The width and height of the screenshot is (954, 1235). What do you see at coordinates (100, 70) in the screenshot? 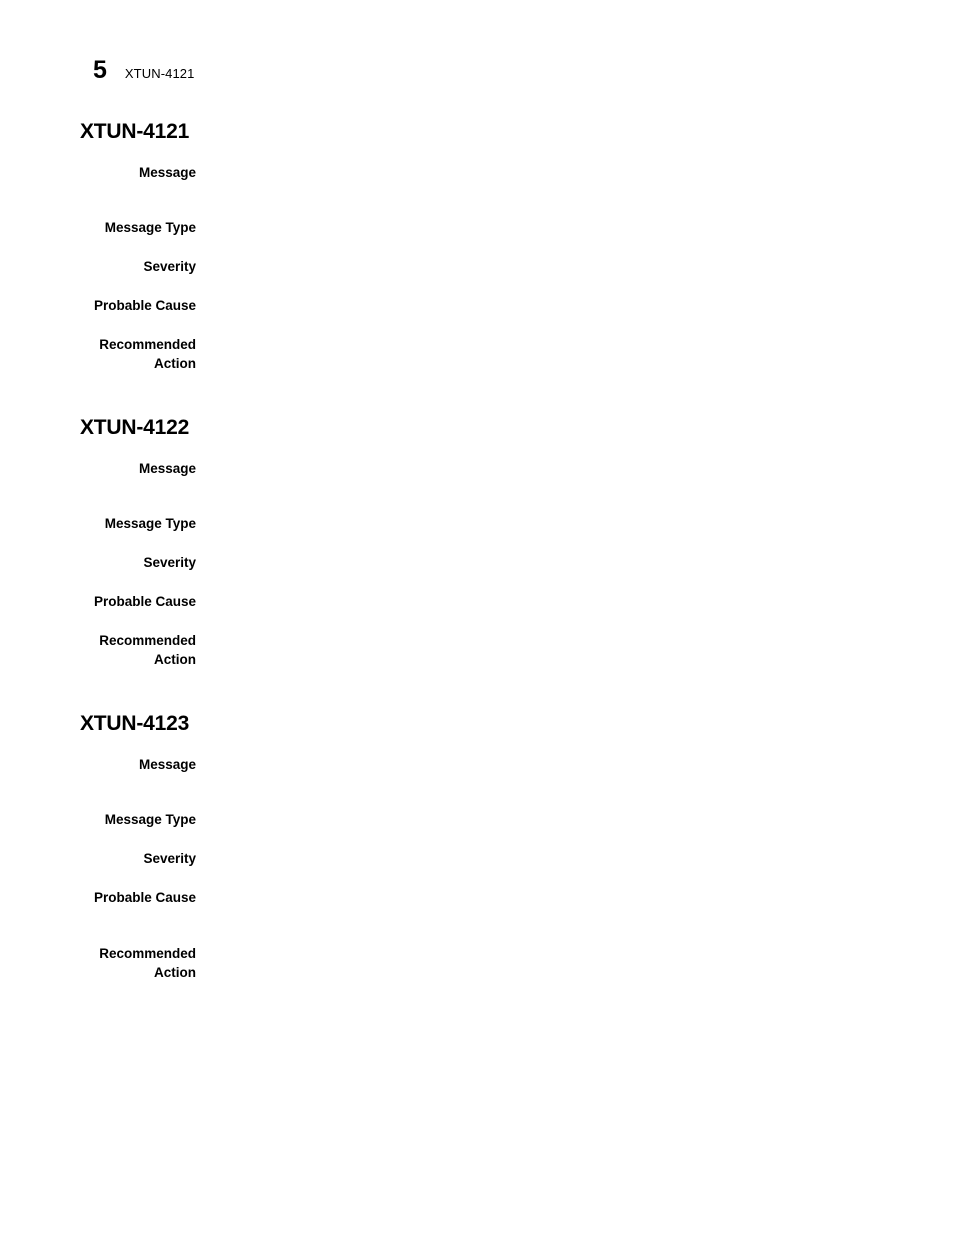
I see `page-number: 5` at bounding box center [100, 70].